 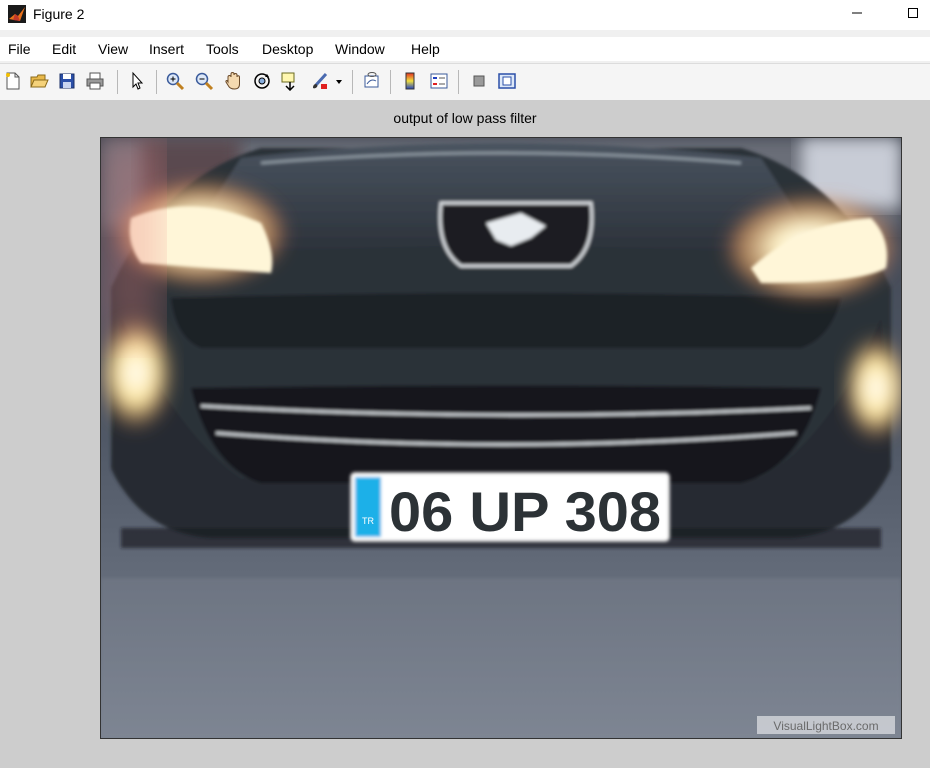 What do you see at coordinates (410, 81) in the screenshot?
I see `insert-colorbar-icon` at bounding box center [410, 81].